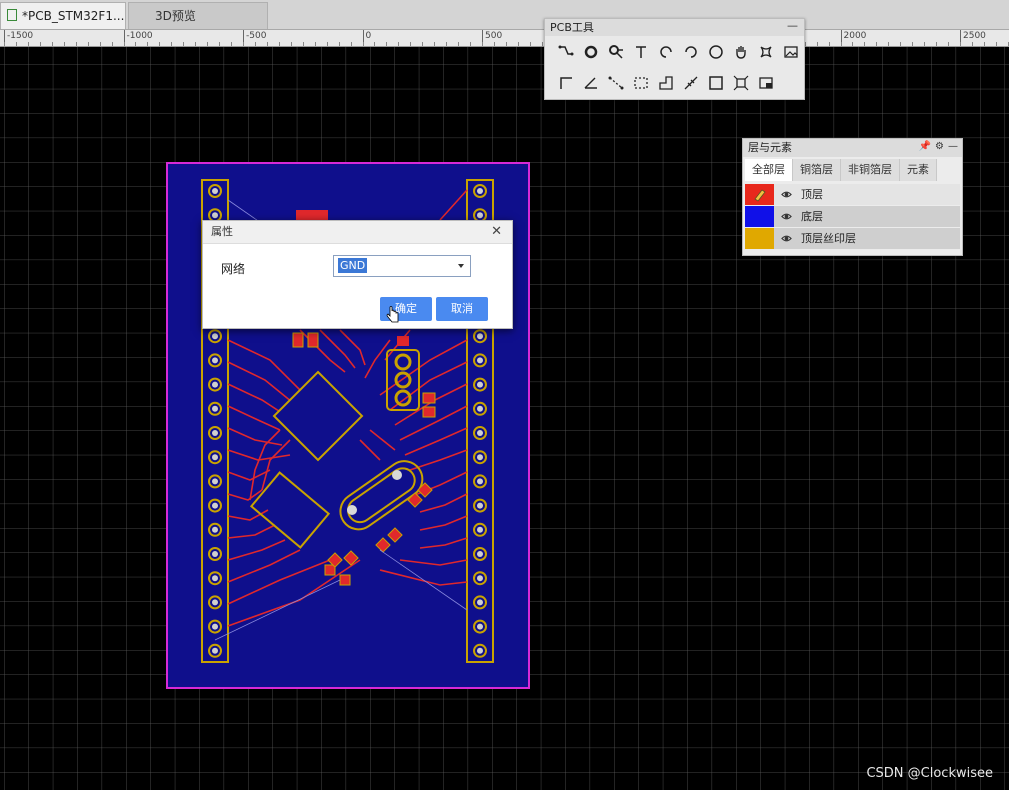 This screenshot has width=1009, height=790. What do you see at coordinates (615, 83) in the screenshot?
I see `dimension-icon` at bounding box center [615, 83].